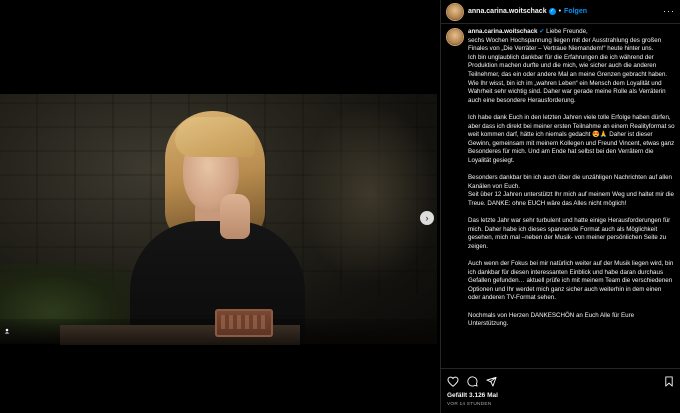  What do you see at coordinates (560, 362) in the screenshot?
I see `caption-fade` at bounding box center [560, 362].